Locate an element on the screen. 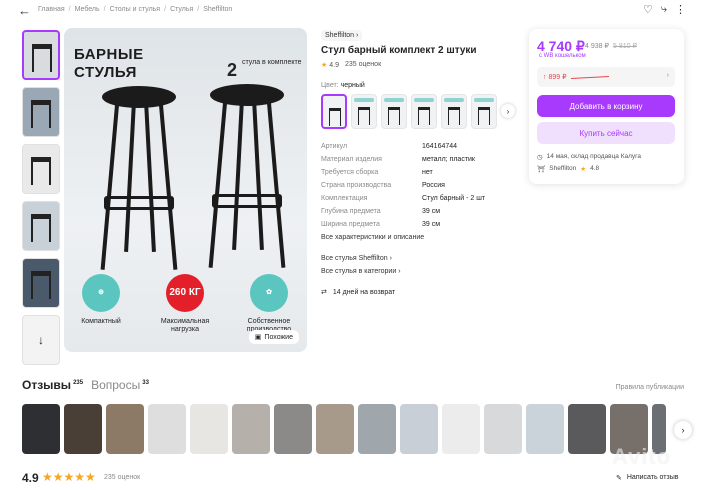 Image resolution: width=720 pixels, height=490 pixels. reviews-tabs: Отзывы 235 Вопросы 33 is located at coordinates (85, 385).